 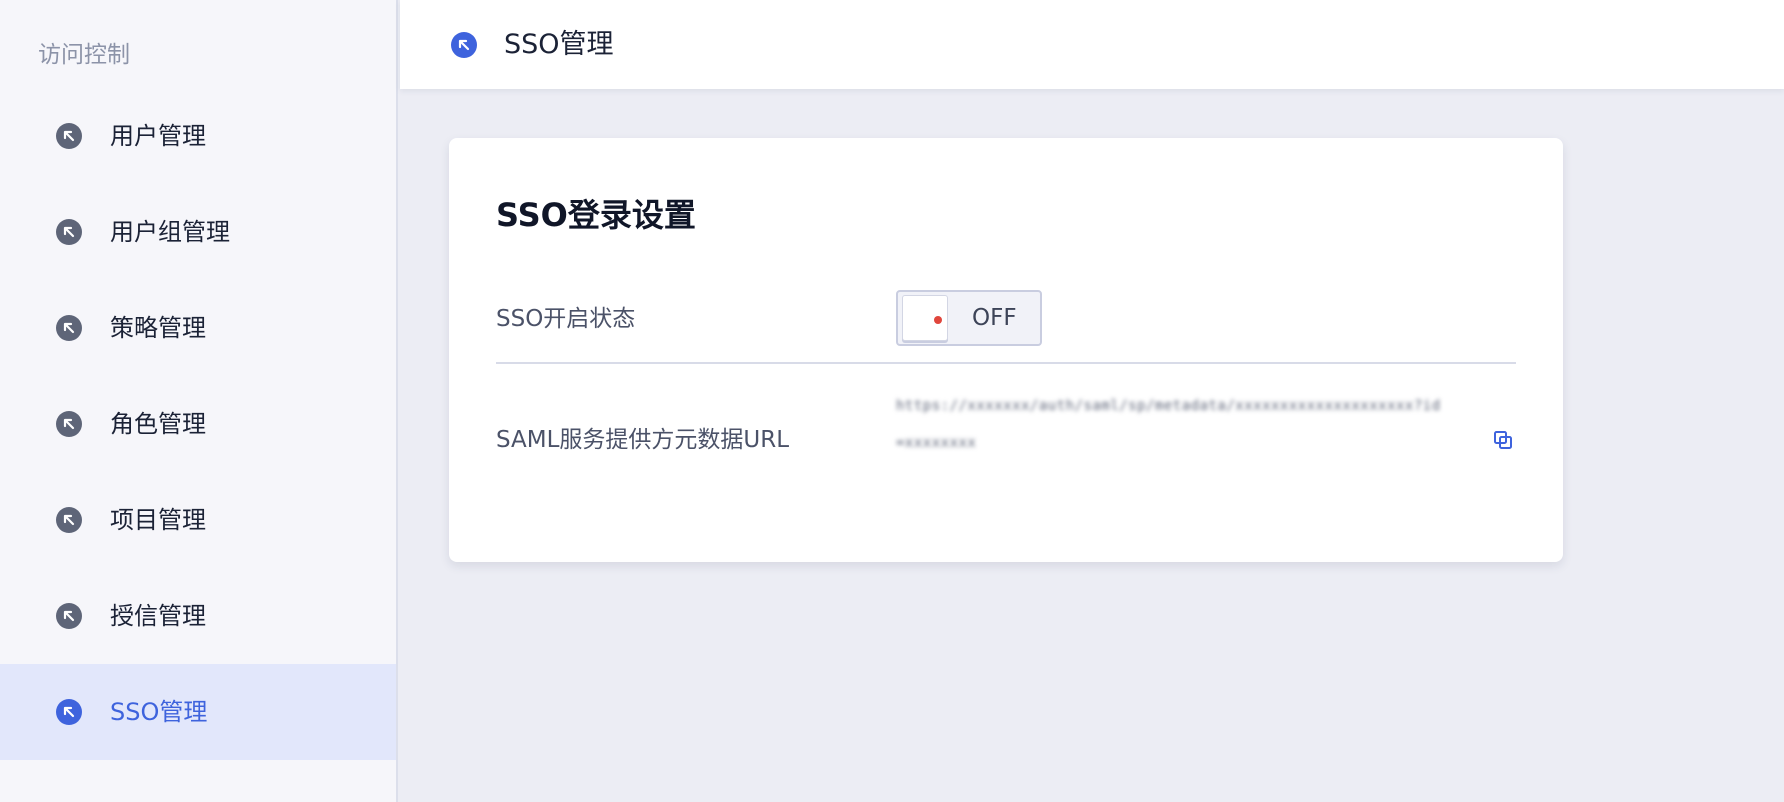 I want to click on sso-status-label: SSO开启状态, so click(x=566, y=319).